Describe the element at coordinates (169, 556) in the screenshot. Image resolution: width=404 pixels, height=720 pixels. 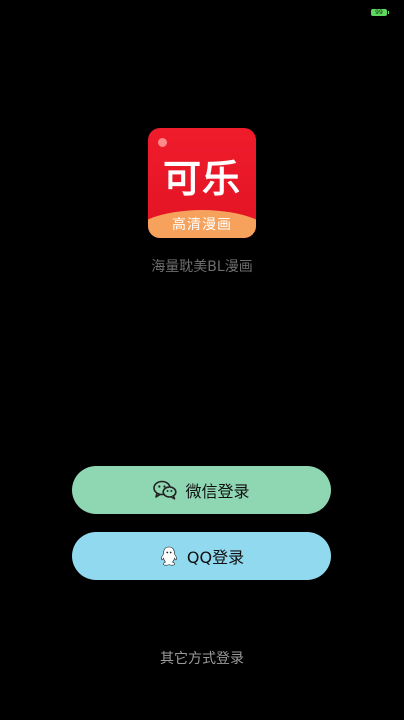
I see `qq-icon` at that location.